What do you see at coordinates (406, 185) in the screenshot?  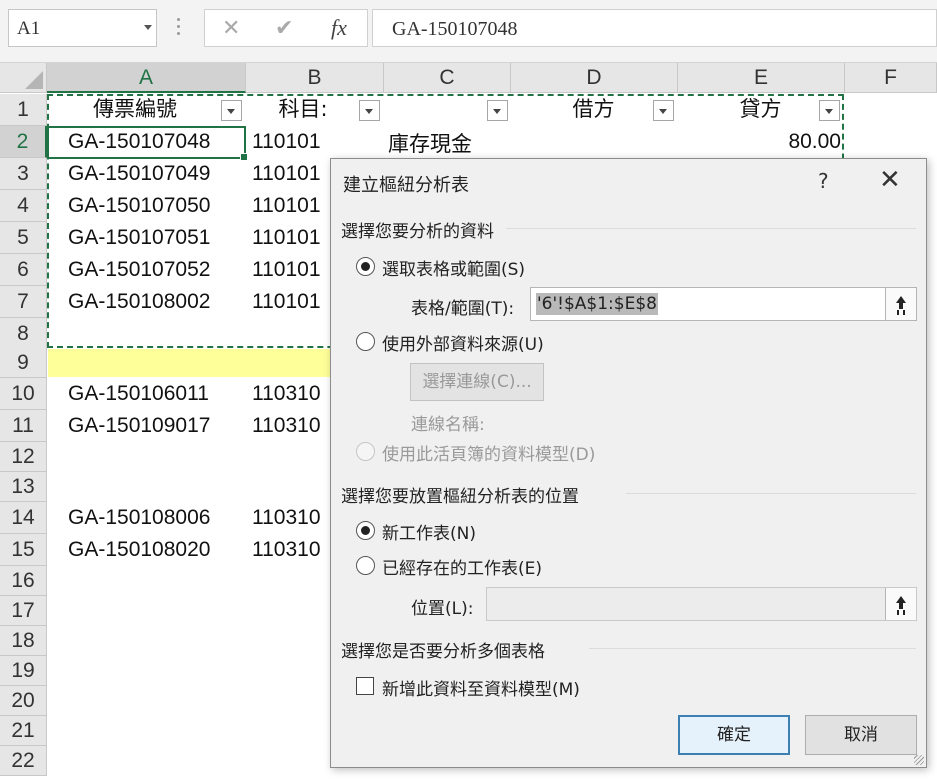 I see `dialog-title: 建立樞紐分析表` at bounding box center [406, 185].